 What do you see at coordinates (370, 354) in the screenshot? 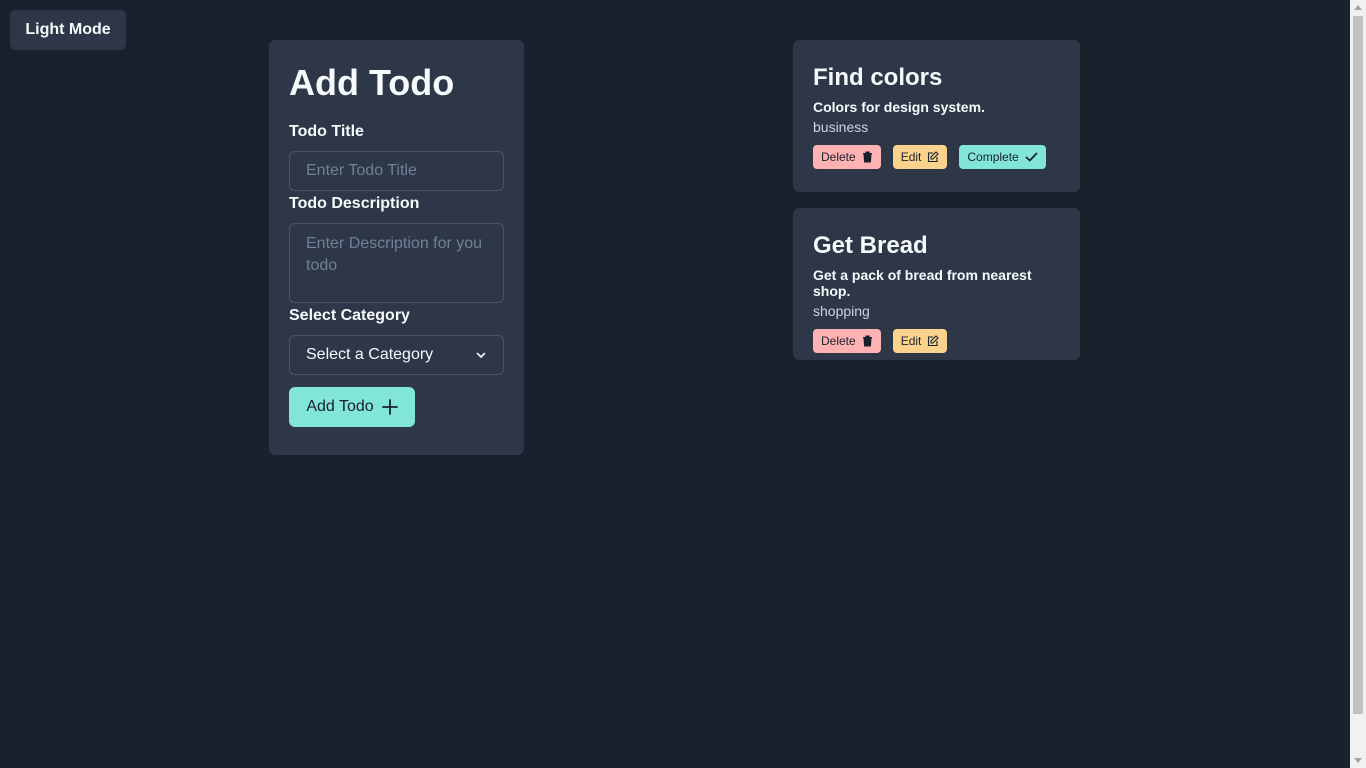
I see `category-select-value: Select a Category` at bounding box center [370, 354].